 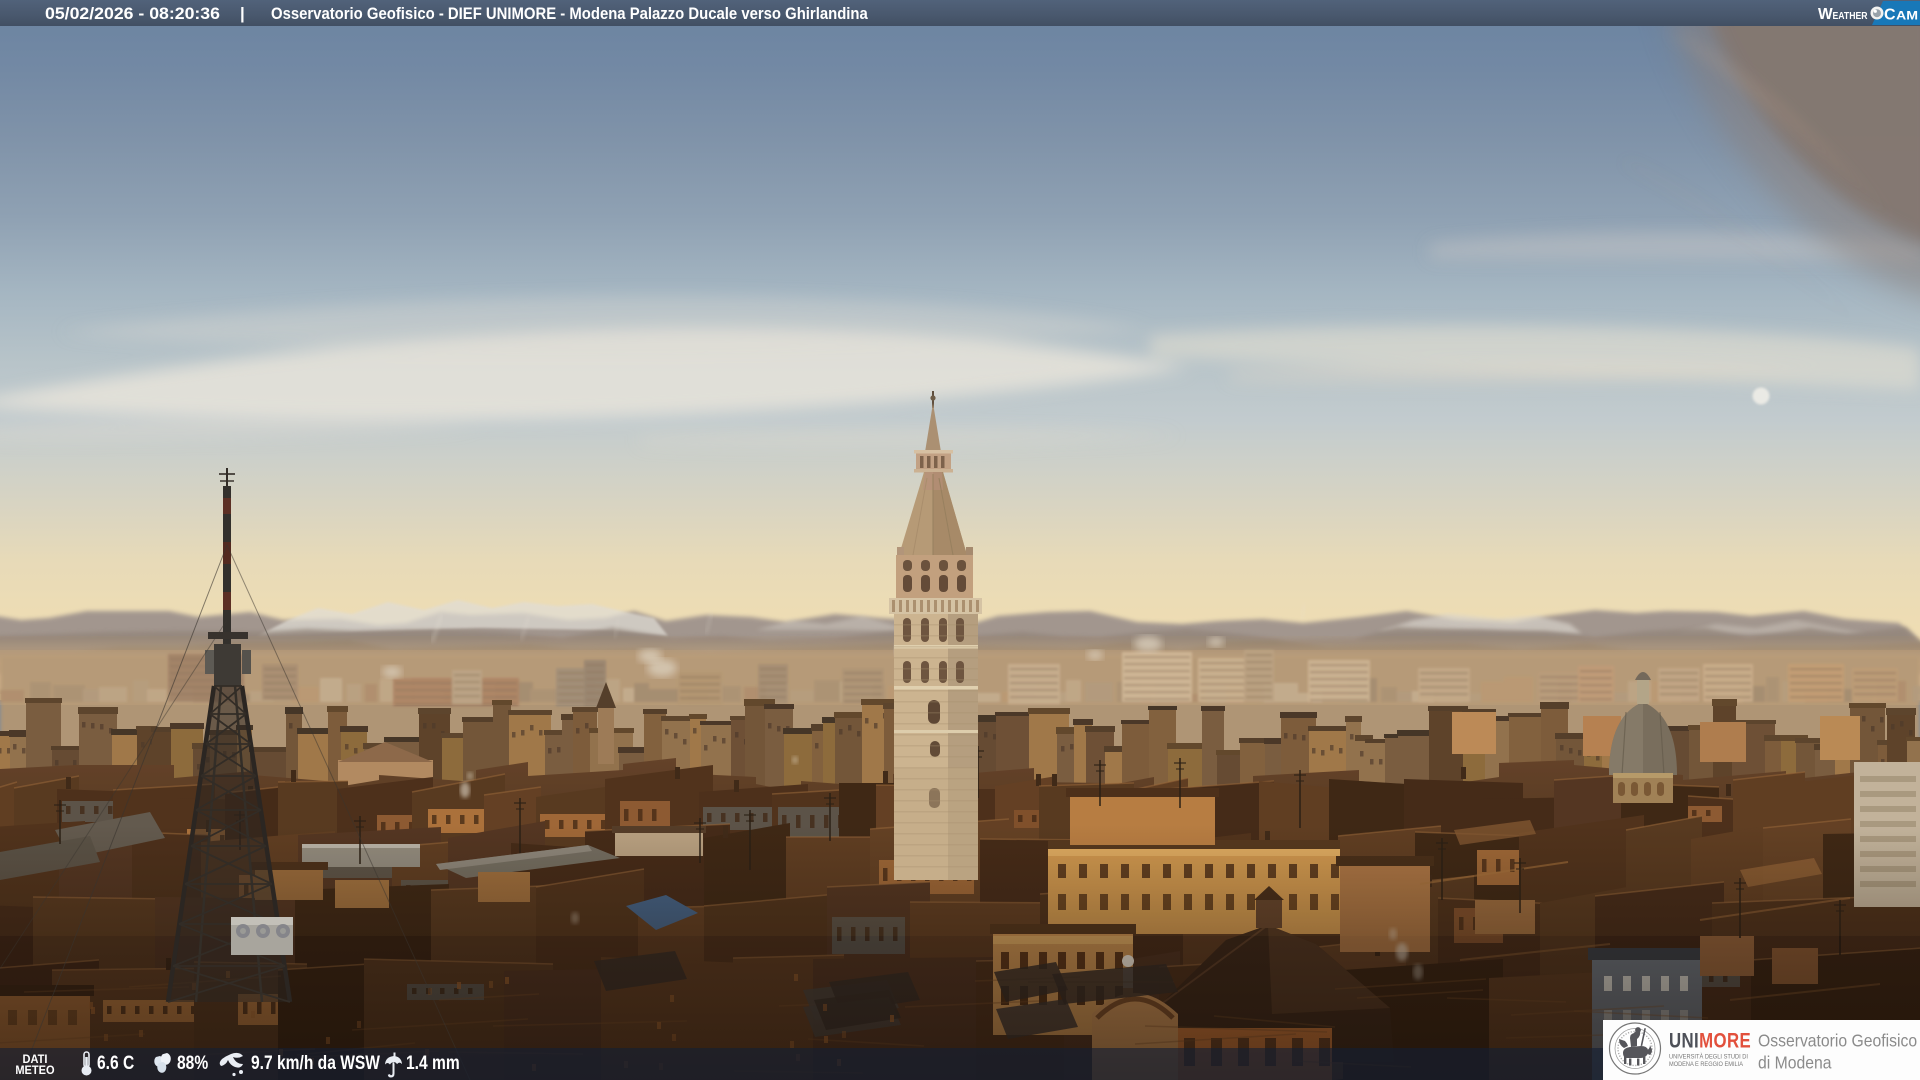 I want to click on svg-text: UNIMORE, so click(x=1710, y=1041).